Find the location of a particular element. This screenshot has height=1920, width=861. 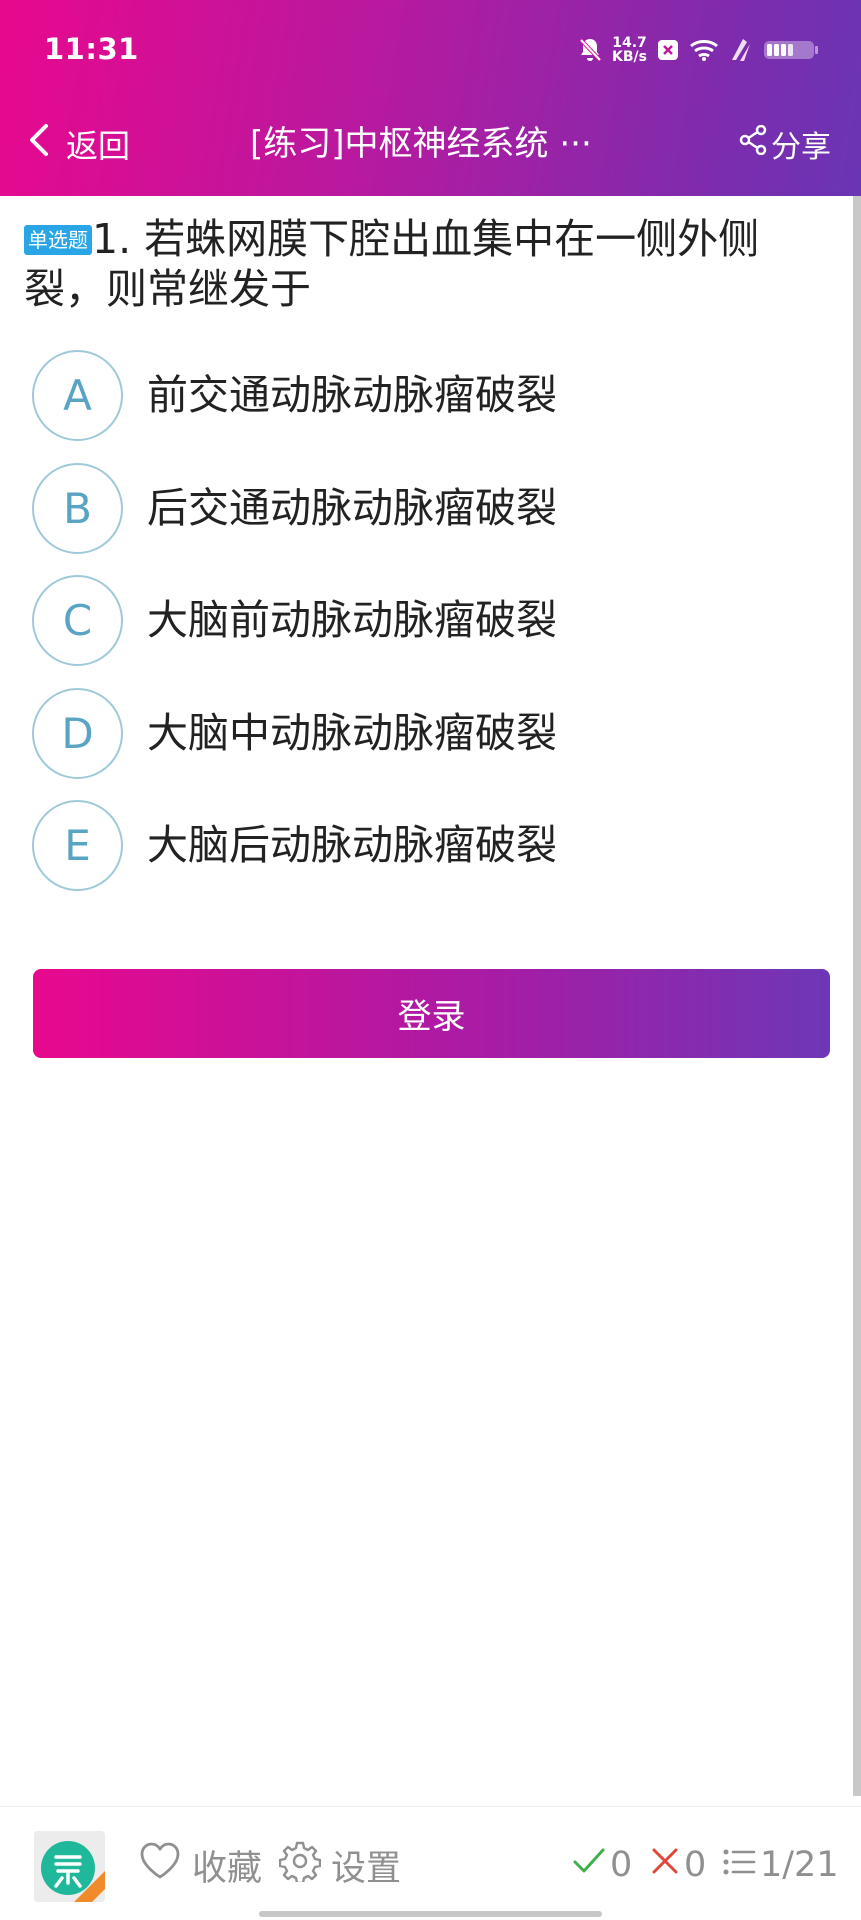

back-label: 返回 is located at coordinates (98, 146).